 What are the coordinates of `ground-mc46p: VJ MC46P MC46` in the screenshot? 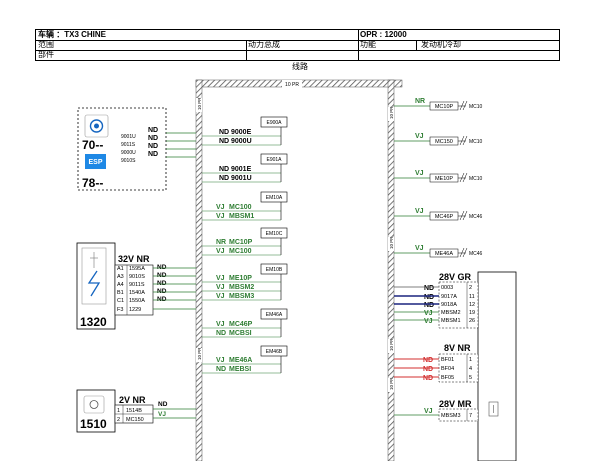 It's located at (438, 214).